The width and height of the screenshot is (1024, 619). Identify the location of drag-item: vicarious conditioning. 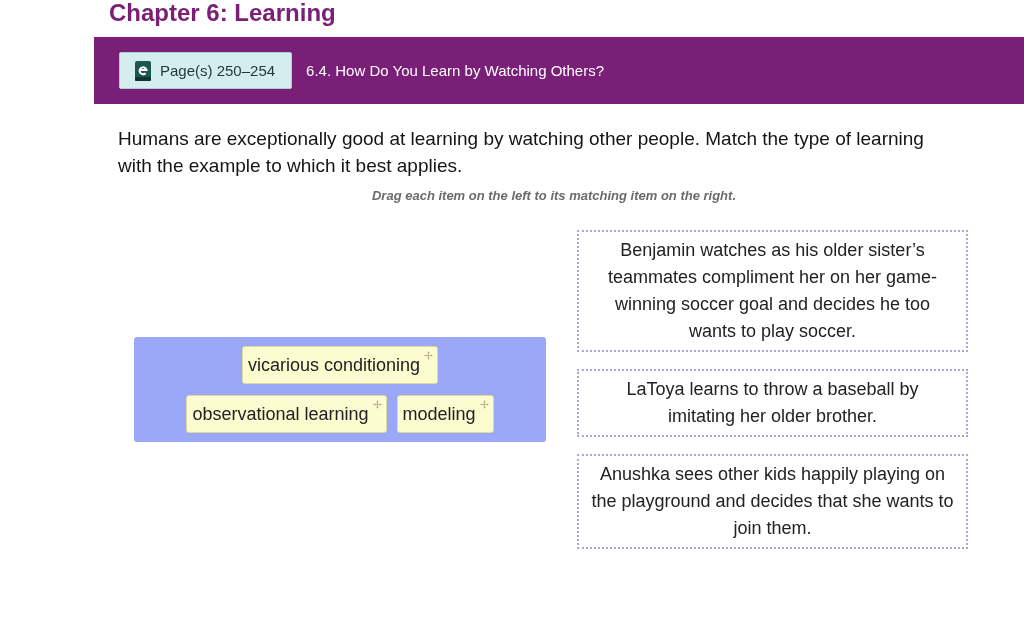
(340, 365).